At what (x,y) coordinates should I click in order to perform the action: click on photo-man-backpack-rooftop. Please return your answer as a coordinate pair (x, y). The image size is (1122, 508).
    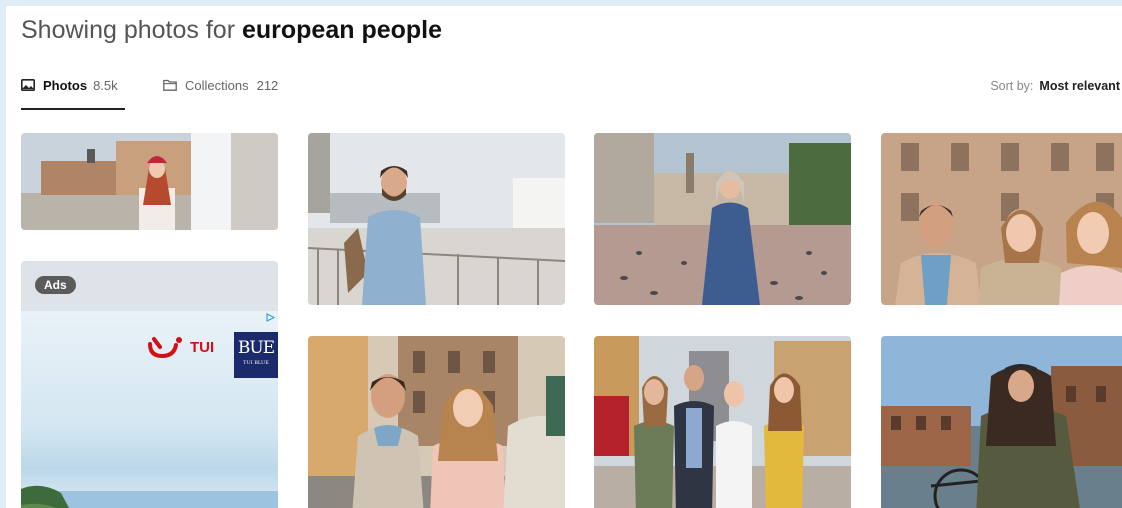
    Looking at the image, I should click on (436, 219).